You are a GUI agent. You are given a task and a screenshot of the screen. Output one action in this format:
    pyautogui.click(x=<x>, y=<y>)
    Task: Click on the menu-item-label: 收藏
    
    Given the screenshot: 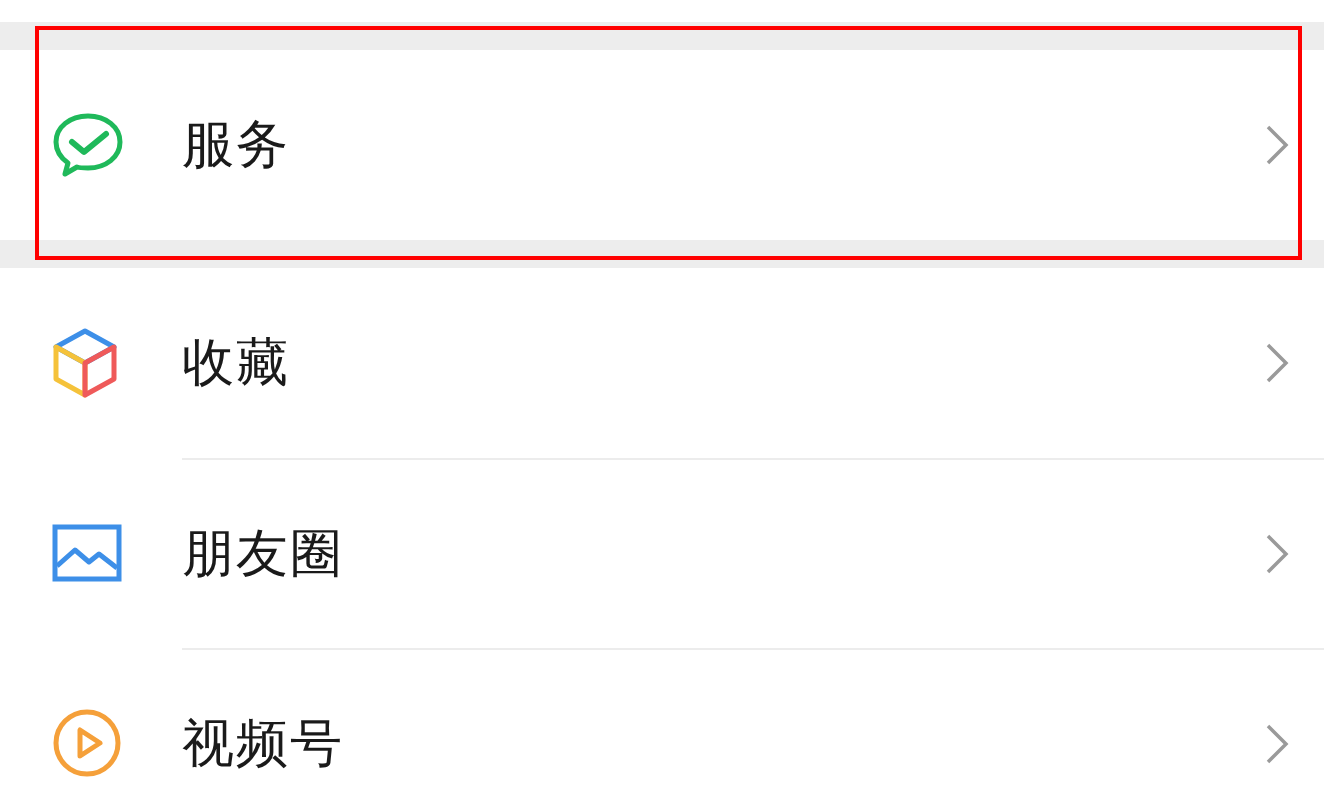 What is the action you would take?
    pyautogui.click(x=723, y=363)
    